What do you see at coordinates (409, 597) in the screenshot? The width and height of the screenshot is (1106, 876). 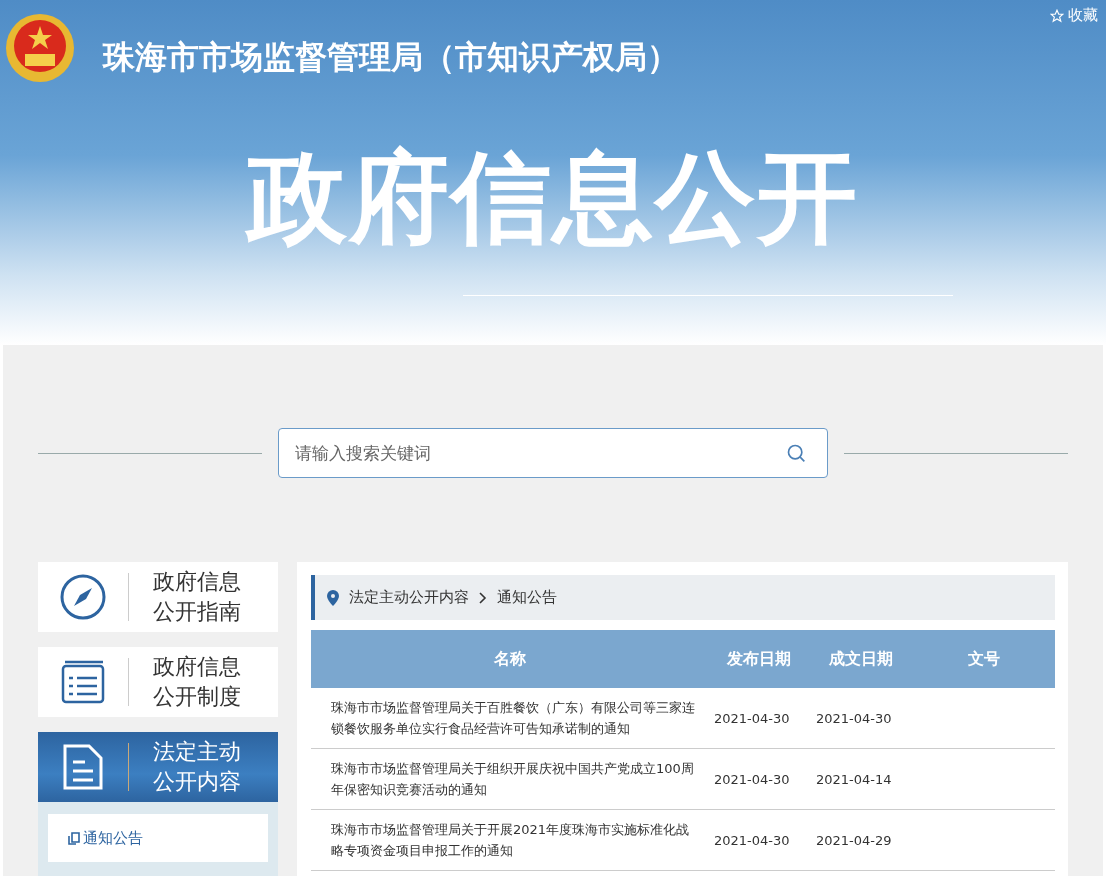 I see `breadcrumb-link: 法定主动公开内容` at bounding box center [409, 597].